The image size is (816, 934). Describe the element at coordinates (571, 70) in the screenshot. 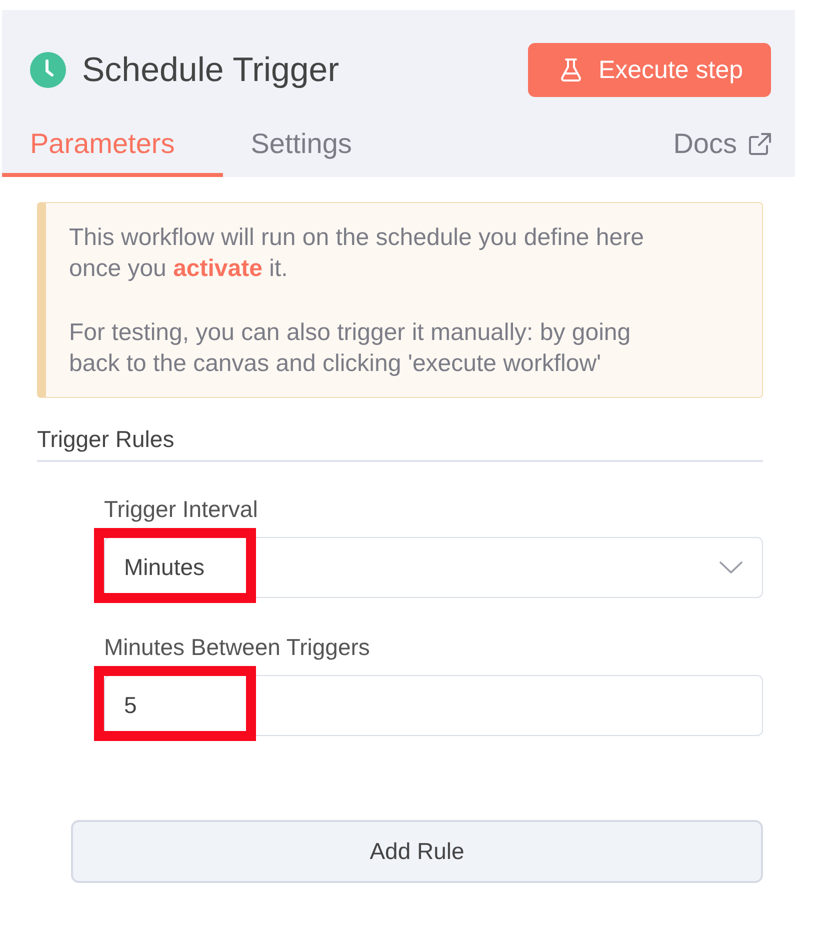

I see `flask-icon` at that location.